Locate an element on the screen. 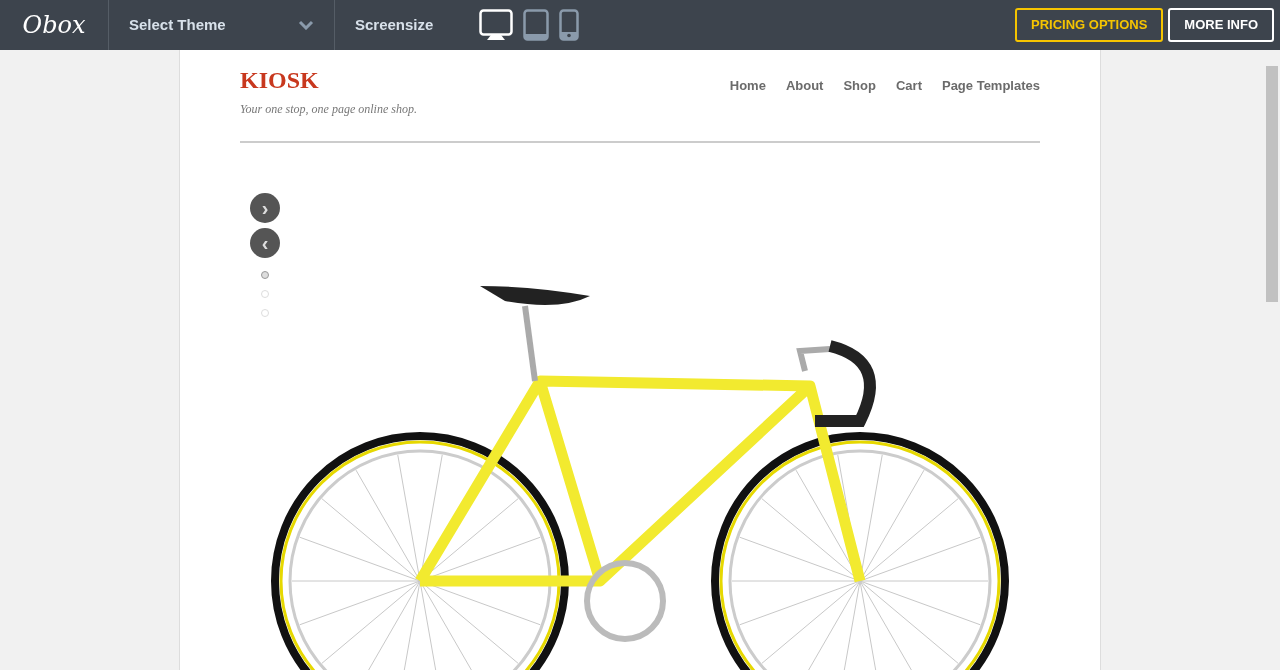  site-brand: KIOSK is located at coordinates (328, 80).